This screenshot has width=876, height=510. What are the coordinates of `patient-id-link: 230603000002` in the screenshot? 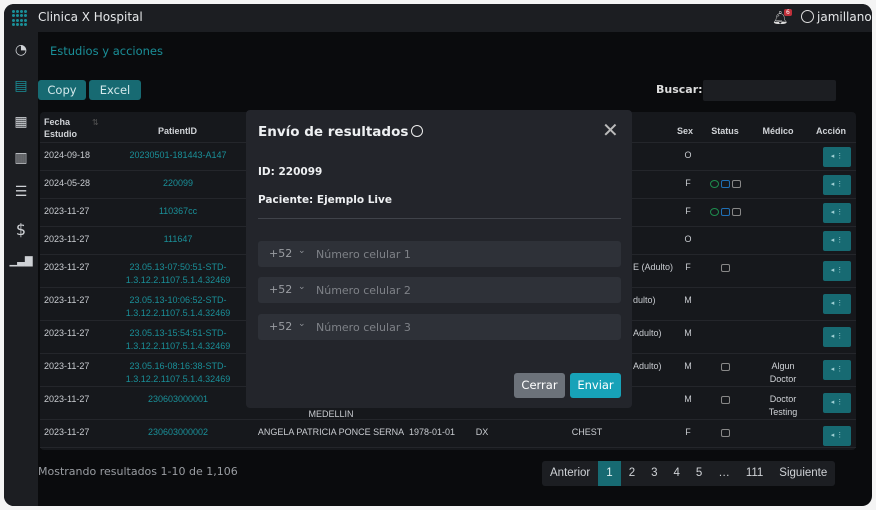 It's located at (178, 429).